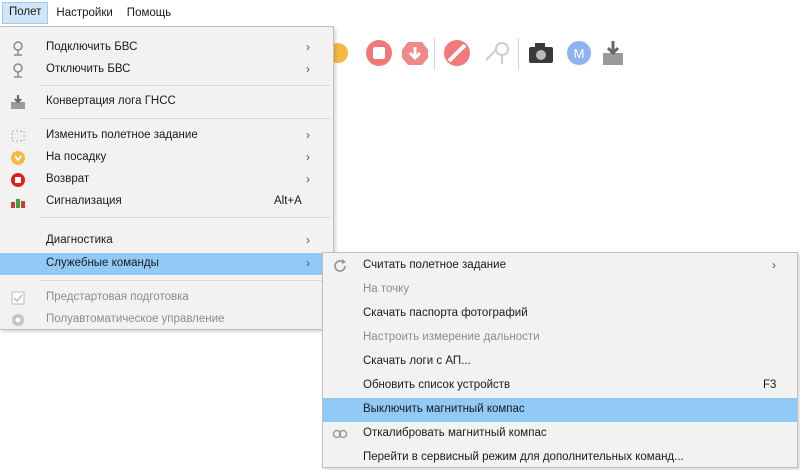  I want to click on menu-item-return: Возврат ›, so click(166, 180).